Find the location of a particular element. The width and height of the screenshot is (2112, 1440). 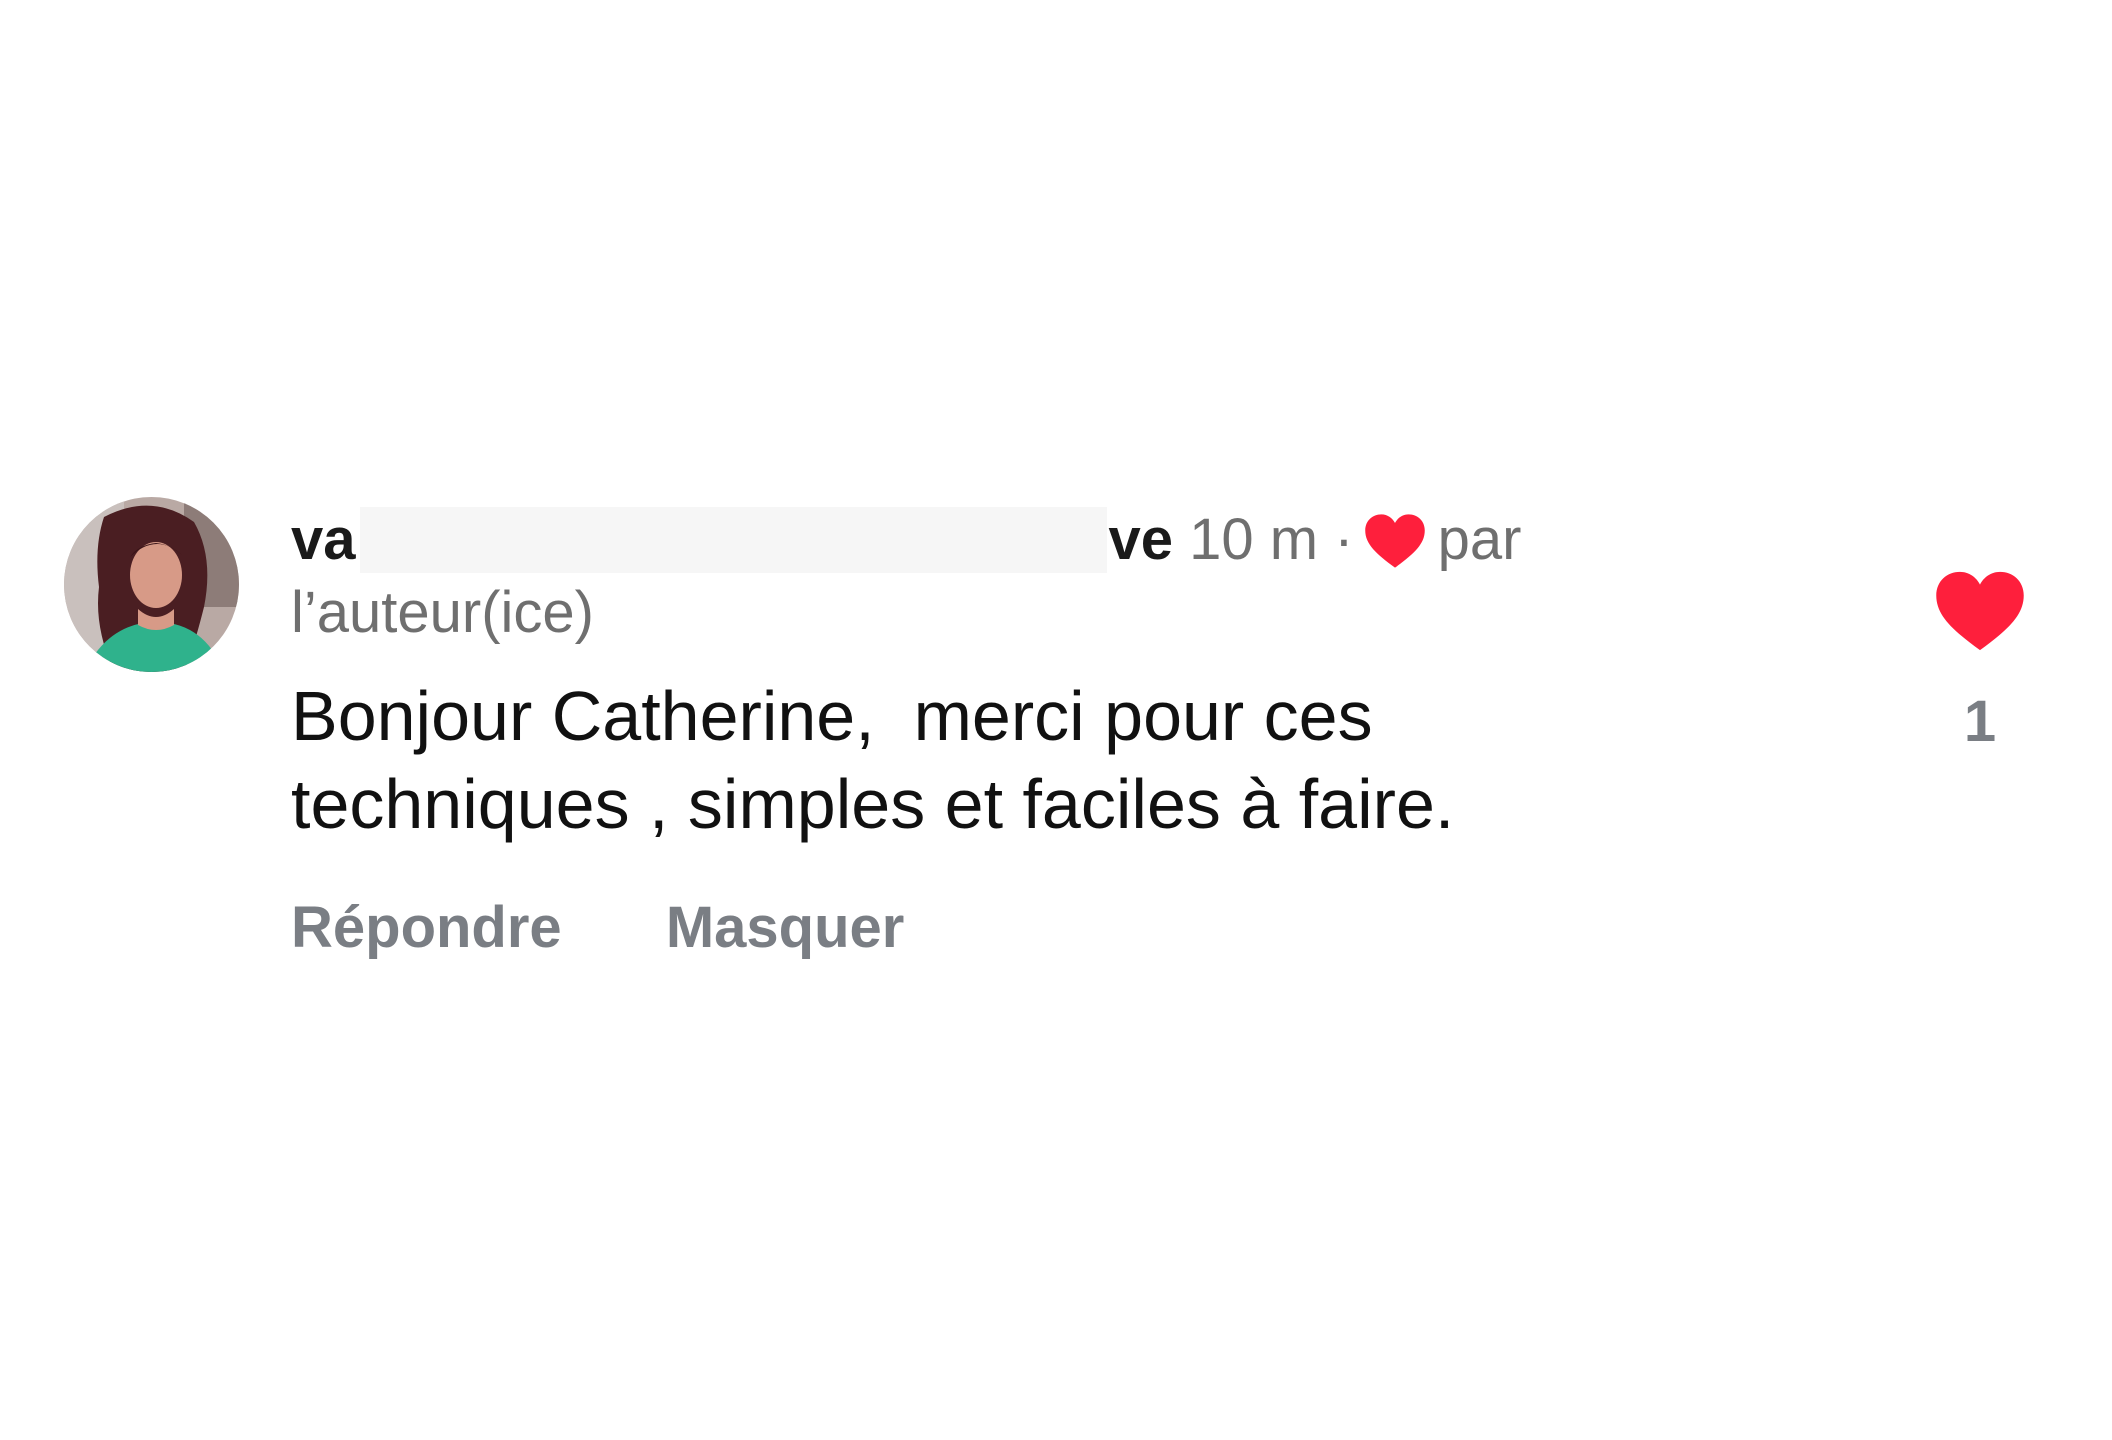

like-count: 1 is located at coordinates (1980, 721).